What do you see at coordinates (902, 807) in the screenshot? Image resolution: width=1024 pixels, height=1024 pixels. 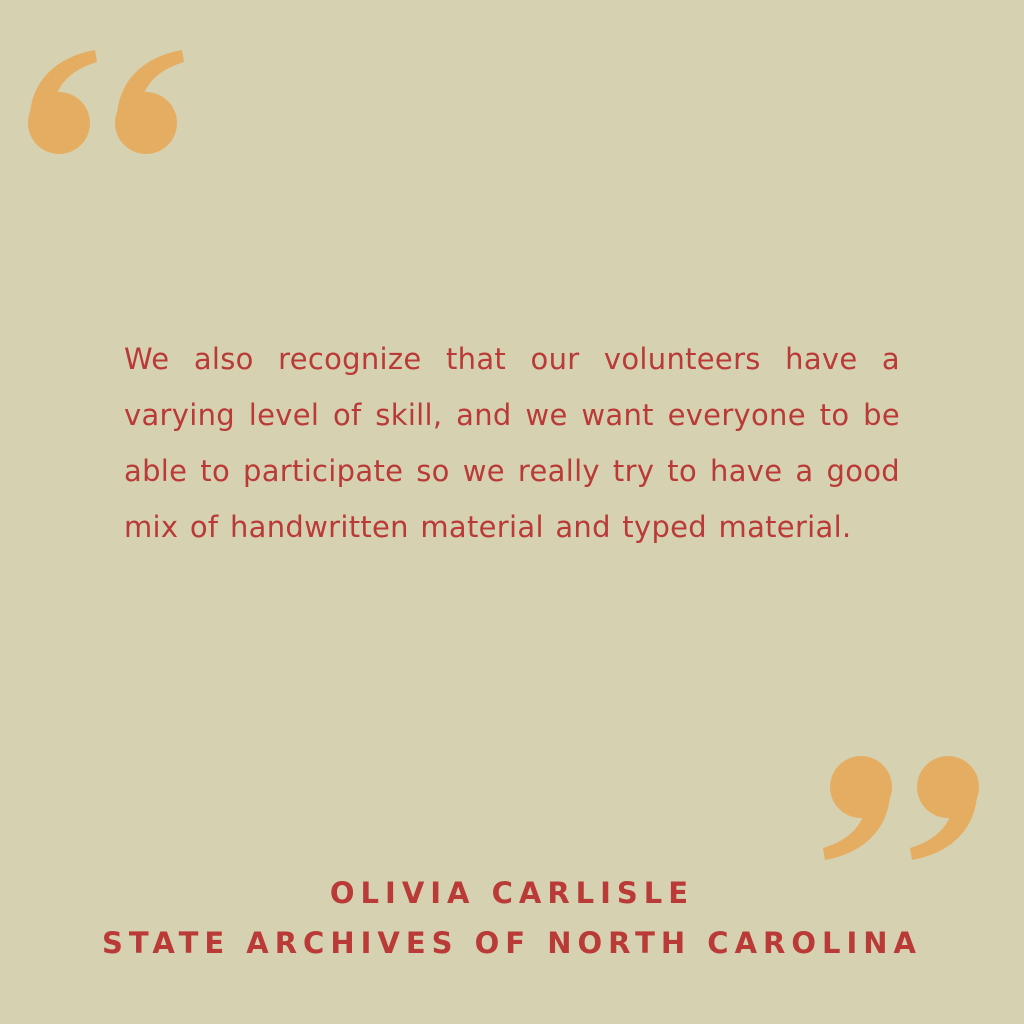 I see `close-quote-icon` at bounding box center [902, 807].